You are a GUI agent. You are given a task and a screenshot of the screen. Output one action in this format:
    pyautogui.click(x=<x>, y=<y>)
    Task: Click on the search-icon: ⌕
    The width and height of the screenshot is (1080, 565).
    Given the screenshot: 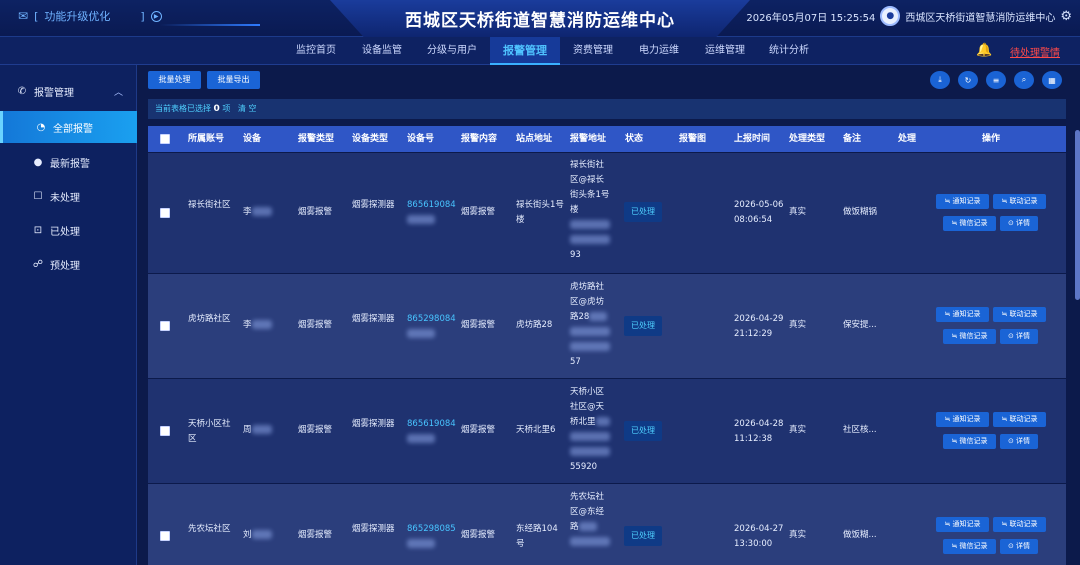 What is the action you would take?
    pyautogui.click(x=1024, y=80)
    